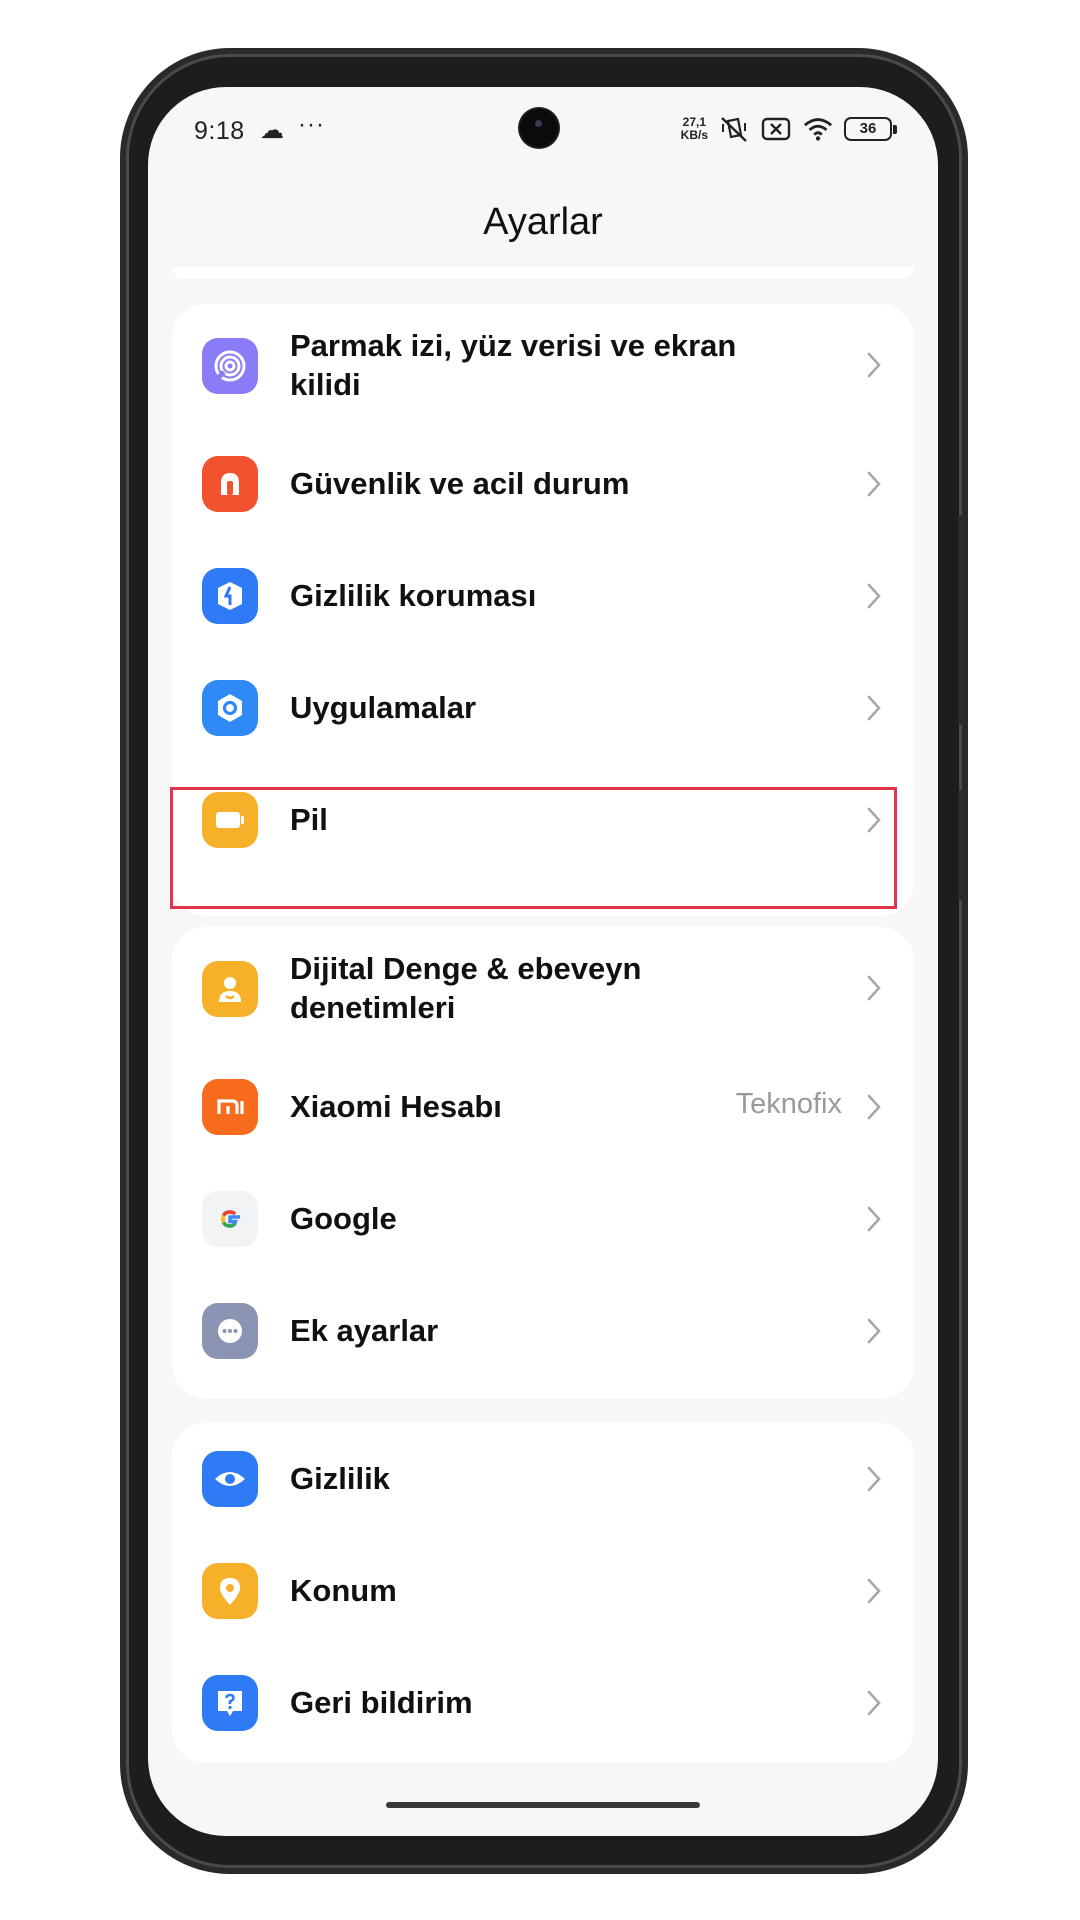 Image resolution: width=1080 pixels, height=1920 pixels. Describe the element at coordinates (543, 708) in the screenshot. I see `settings-item-apps: Uygulamalar` at that location.